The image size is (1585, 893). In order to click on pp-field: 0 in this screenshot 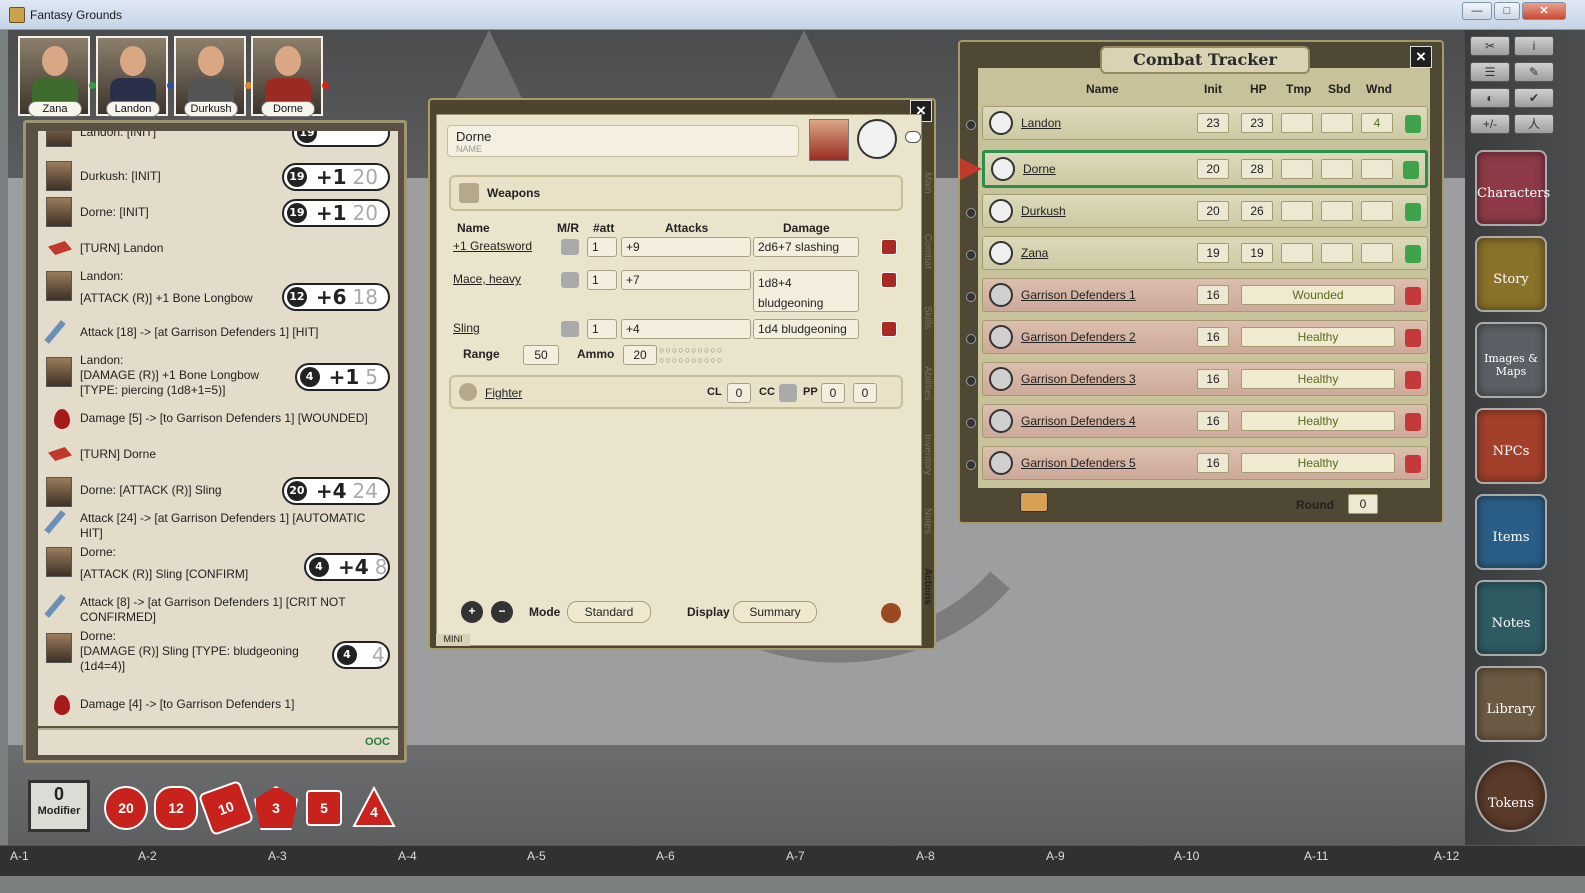, I will do `click(833, 393)`.